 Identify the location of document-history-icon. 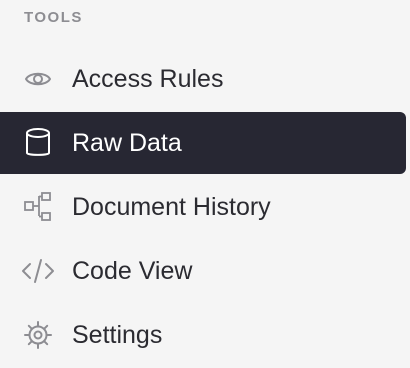
(38, 207).